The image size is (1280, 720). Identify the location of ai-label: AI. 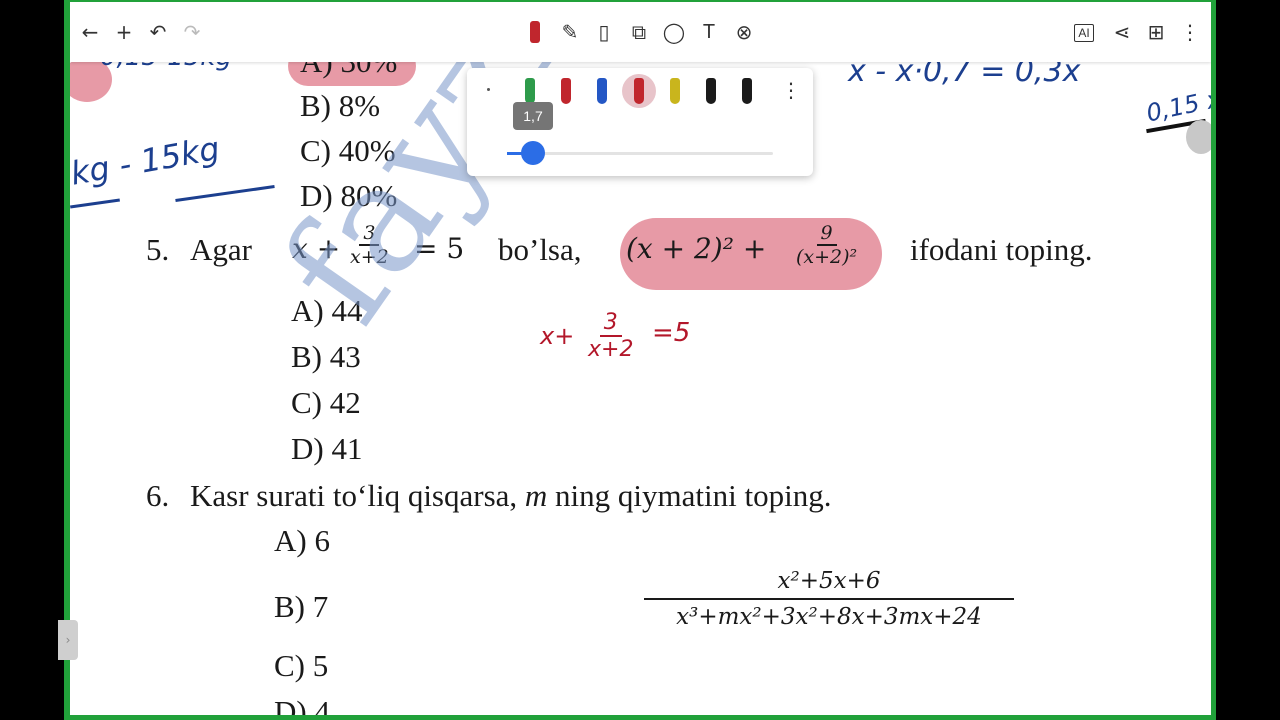
(1084, 33).